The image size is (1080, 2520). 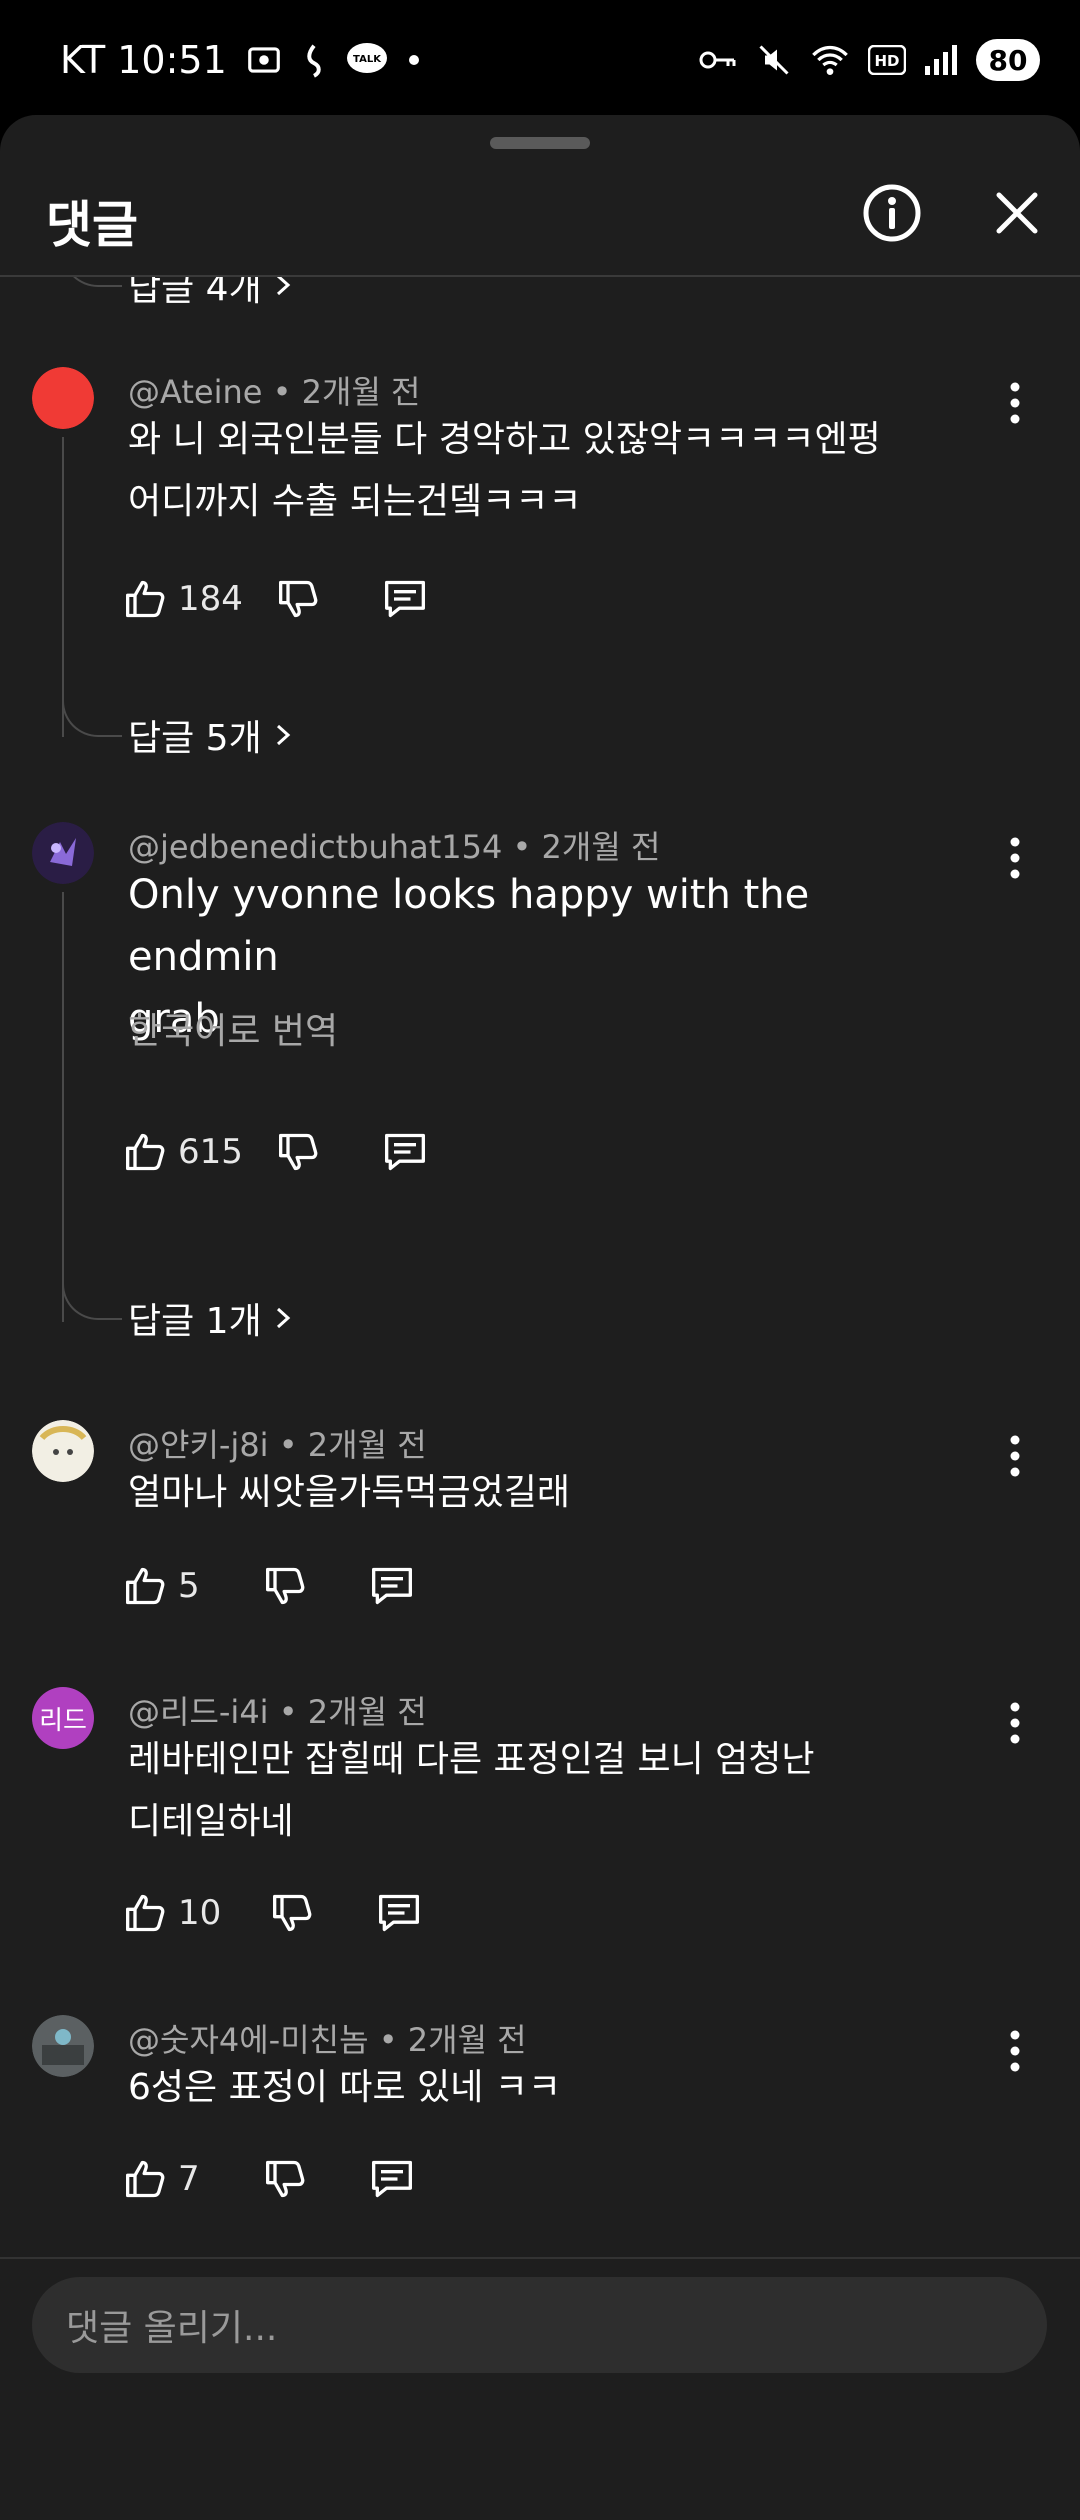 I want to click on comment-text: 6성은 표정이 따로 있네 ㅋㅋ, so click(x=548, y=2088).